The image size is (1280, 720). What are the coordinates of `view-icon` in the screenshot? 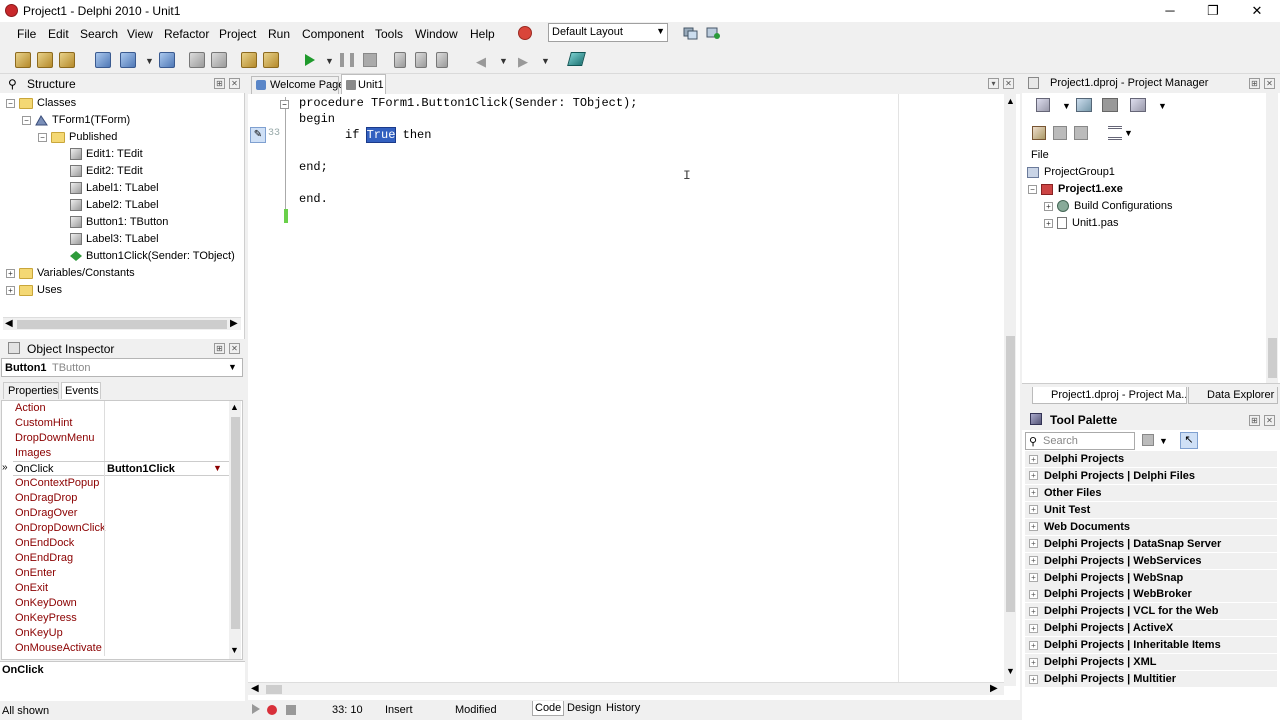 It's located at (1138, 105).